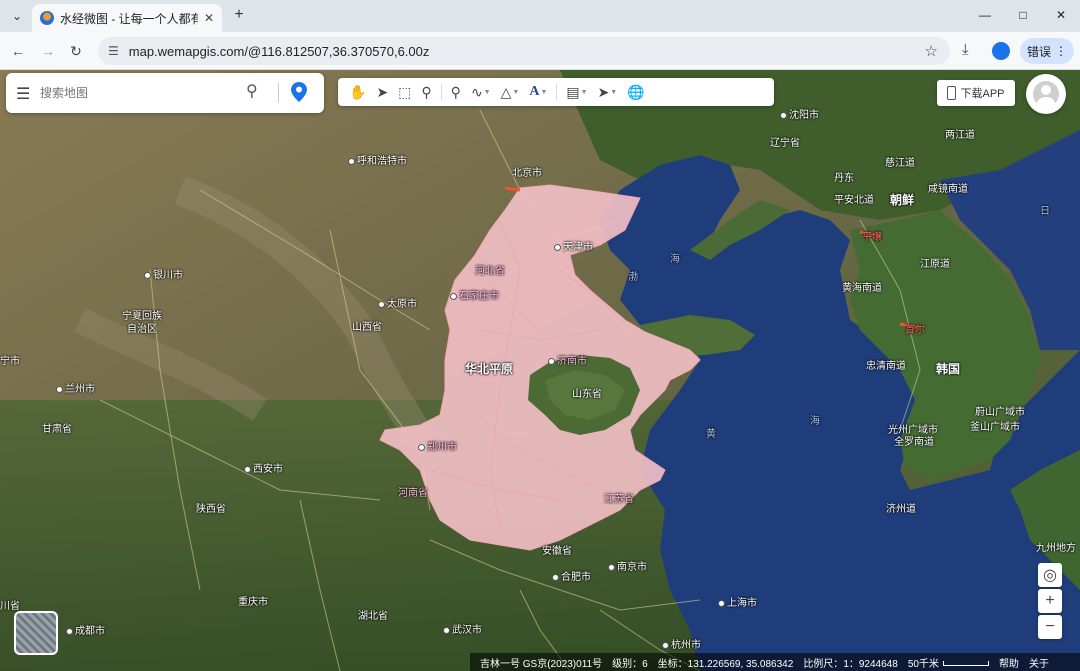 This screenshot has height=671, width=1080. I want to click on label-sea-bohai: 渤, so click(633, 277).